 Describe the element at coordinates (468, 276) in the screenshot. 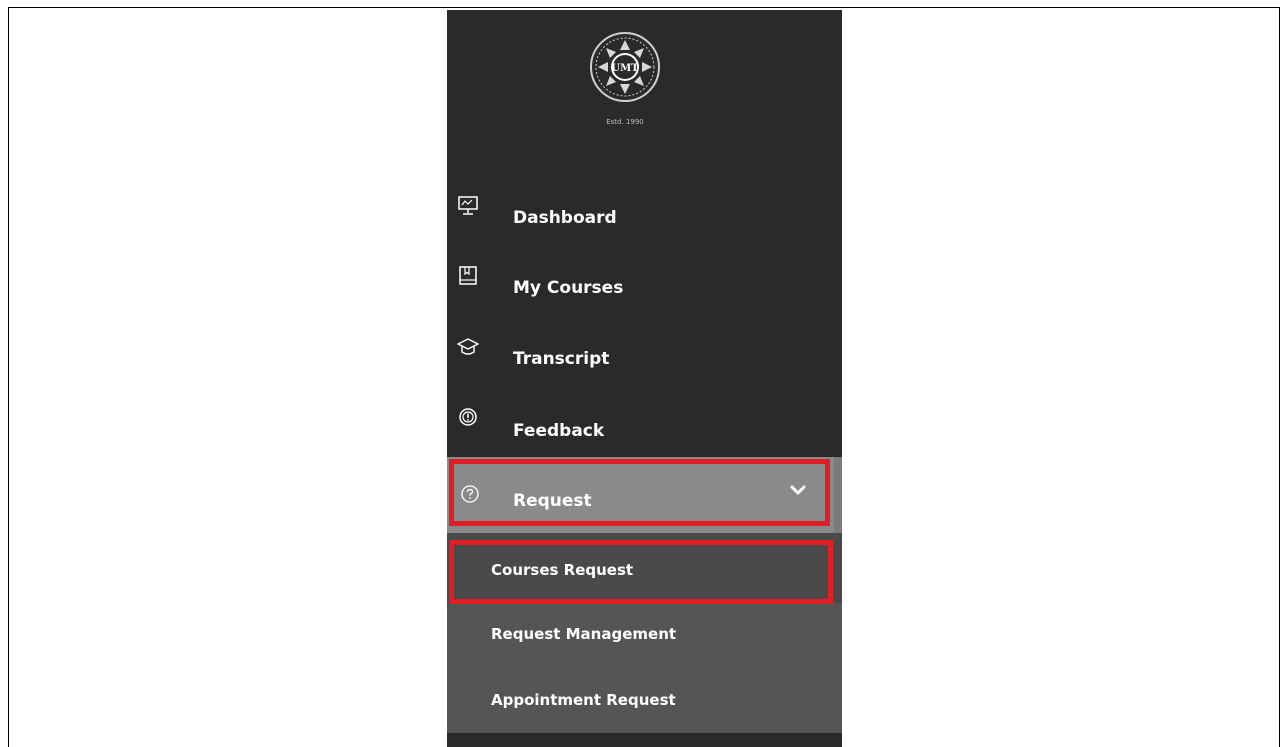

I see `book-icon` at that location.